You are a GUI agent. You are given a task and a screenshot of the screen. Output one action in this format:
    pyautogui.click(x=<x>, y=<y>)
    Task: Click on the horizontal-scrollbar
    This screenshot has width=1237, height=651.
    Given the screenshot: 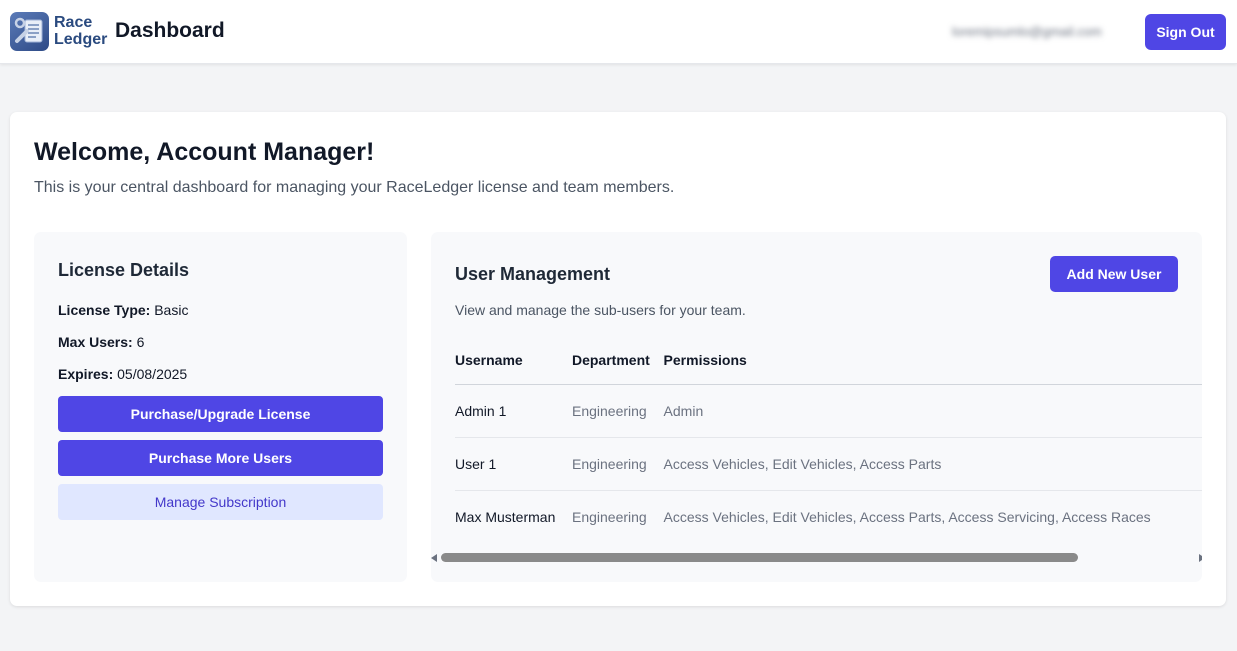 What is the action you would take?
    pyautogui.click(x=816, y=558)
    